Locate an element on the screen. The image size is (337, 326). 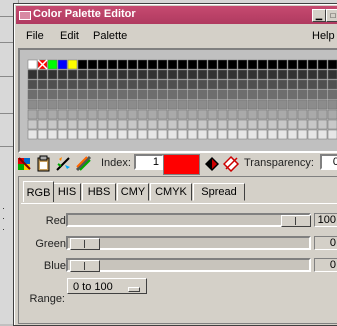
minimize-icon: ▁ is located at coordinates (319, 15).